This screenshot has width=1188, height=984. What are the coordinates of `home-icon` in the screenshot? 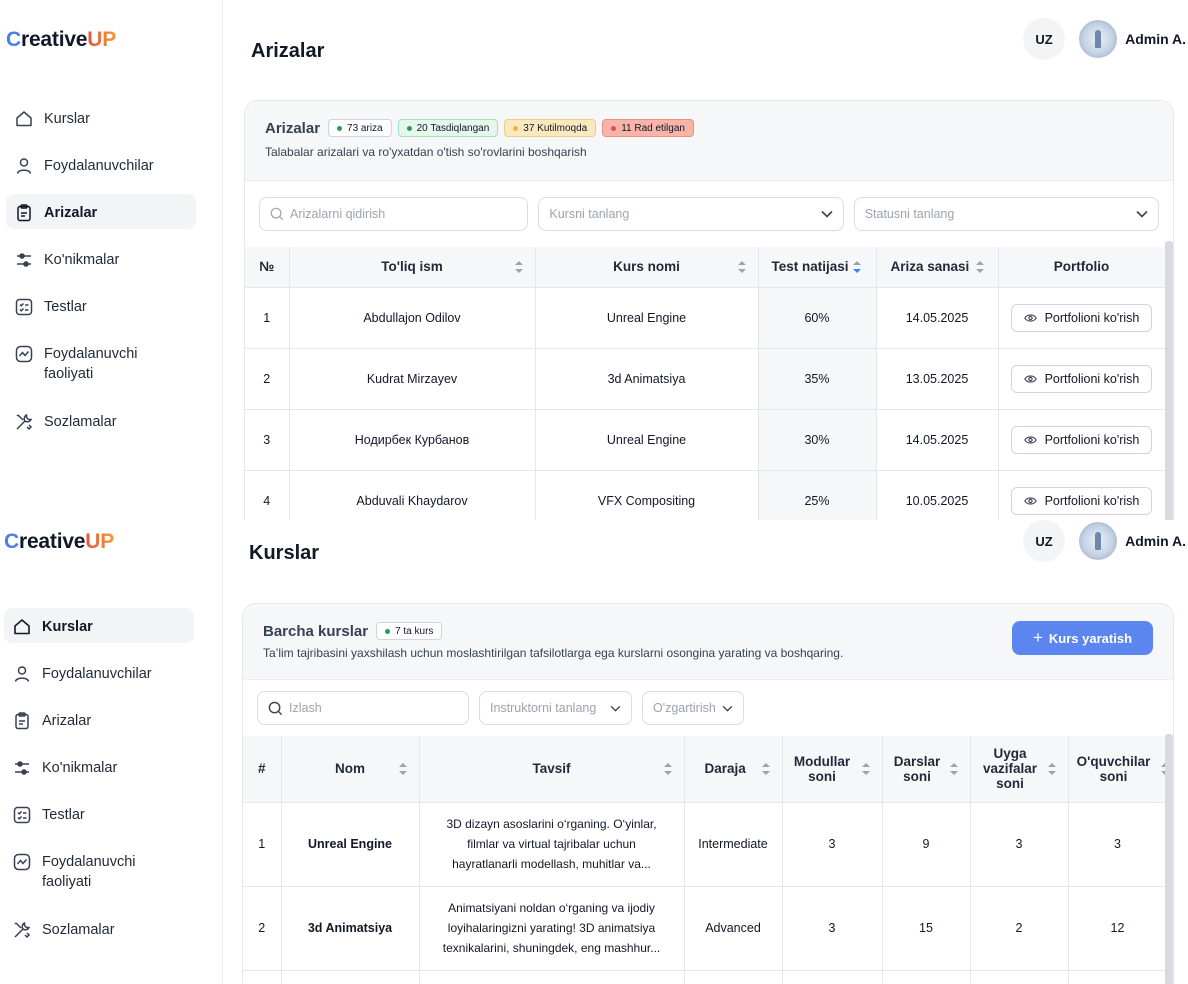 It's located at (24, 119).